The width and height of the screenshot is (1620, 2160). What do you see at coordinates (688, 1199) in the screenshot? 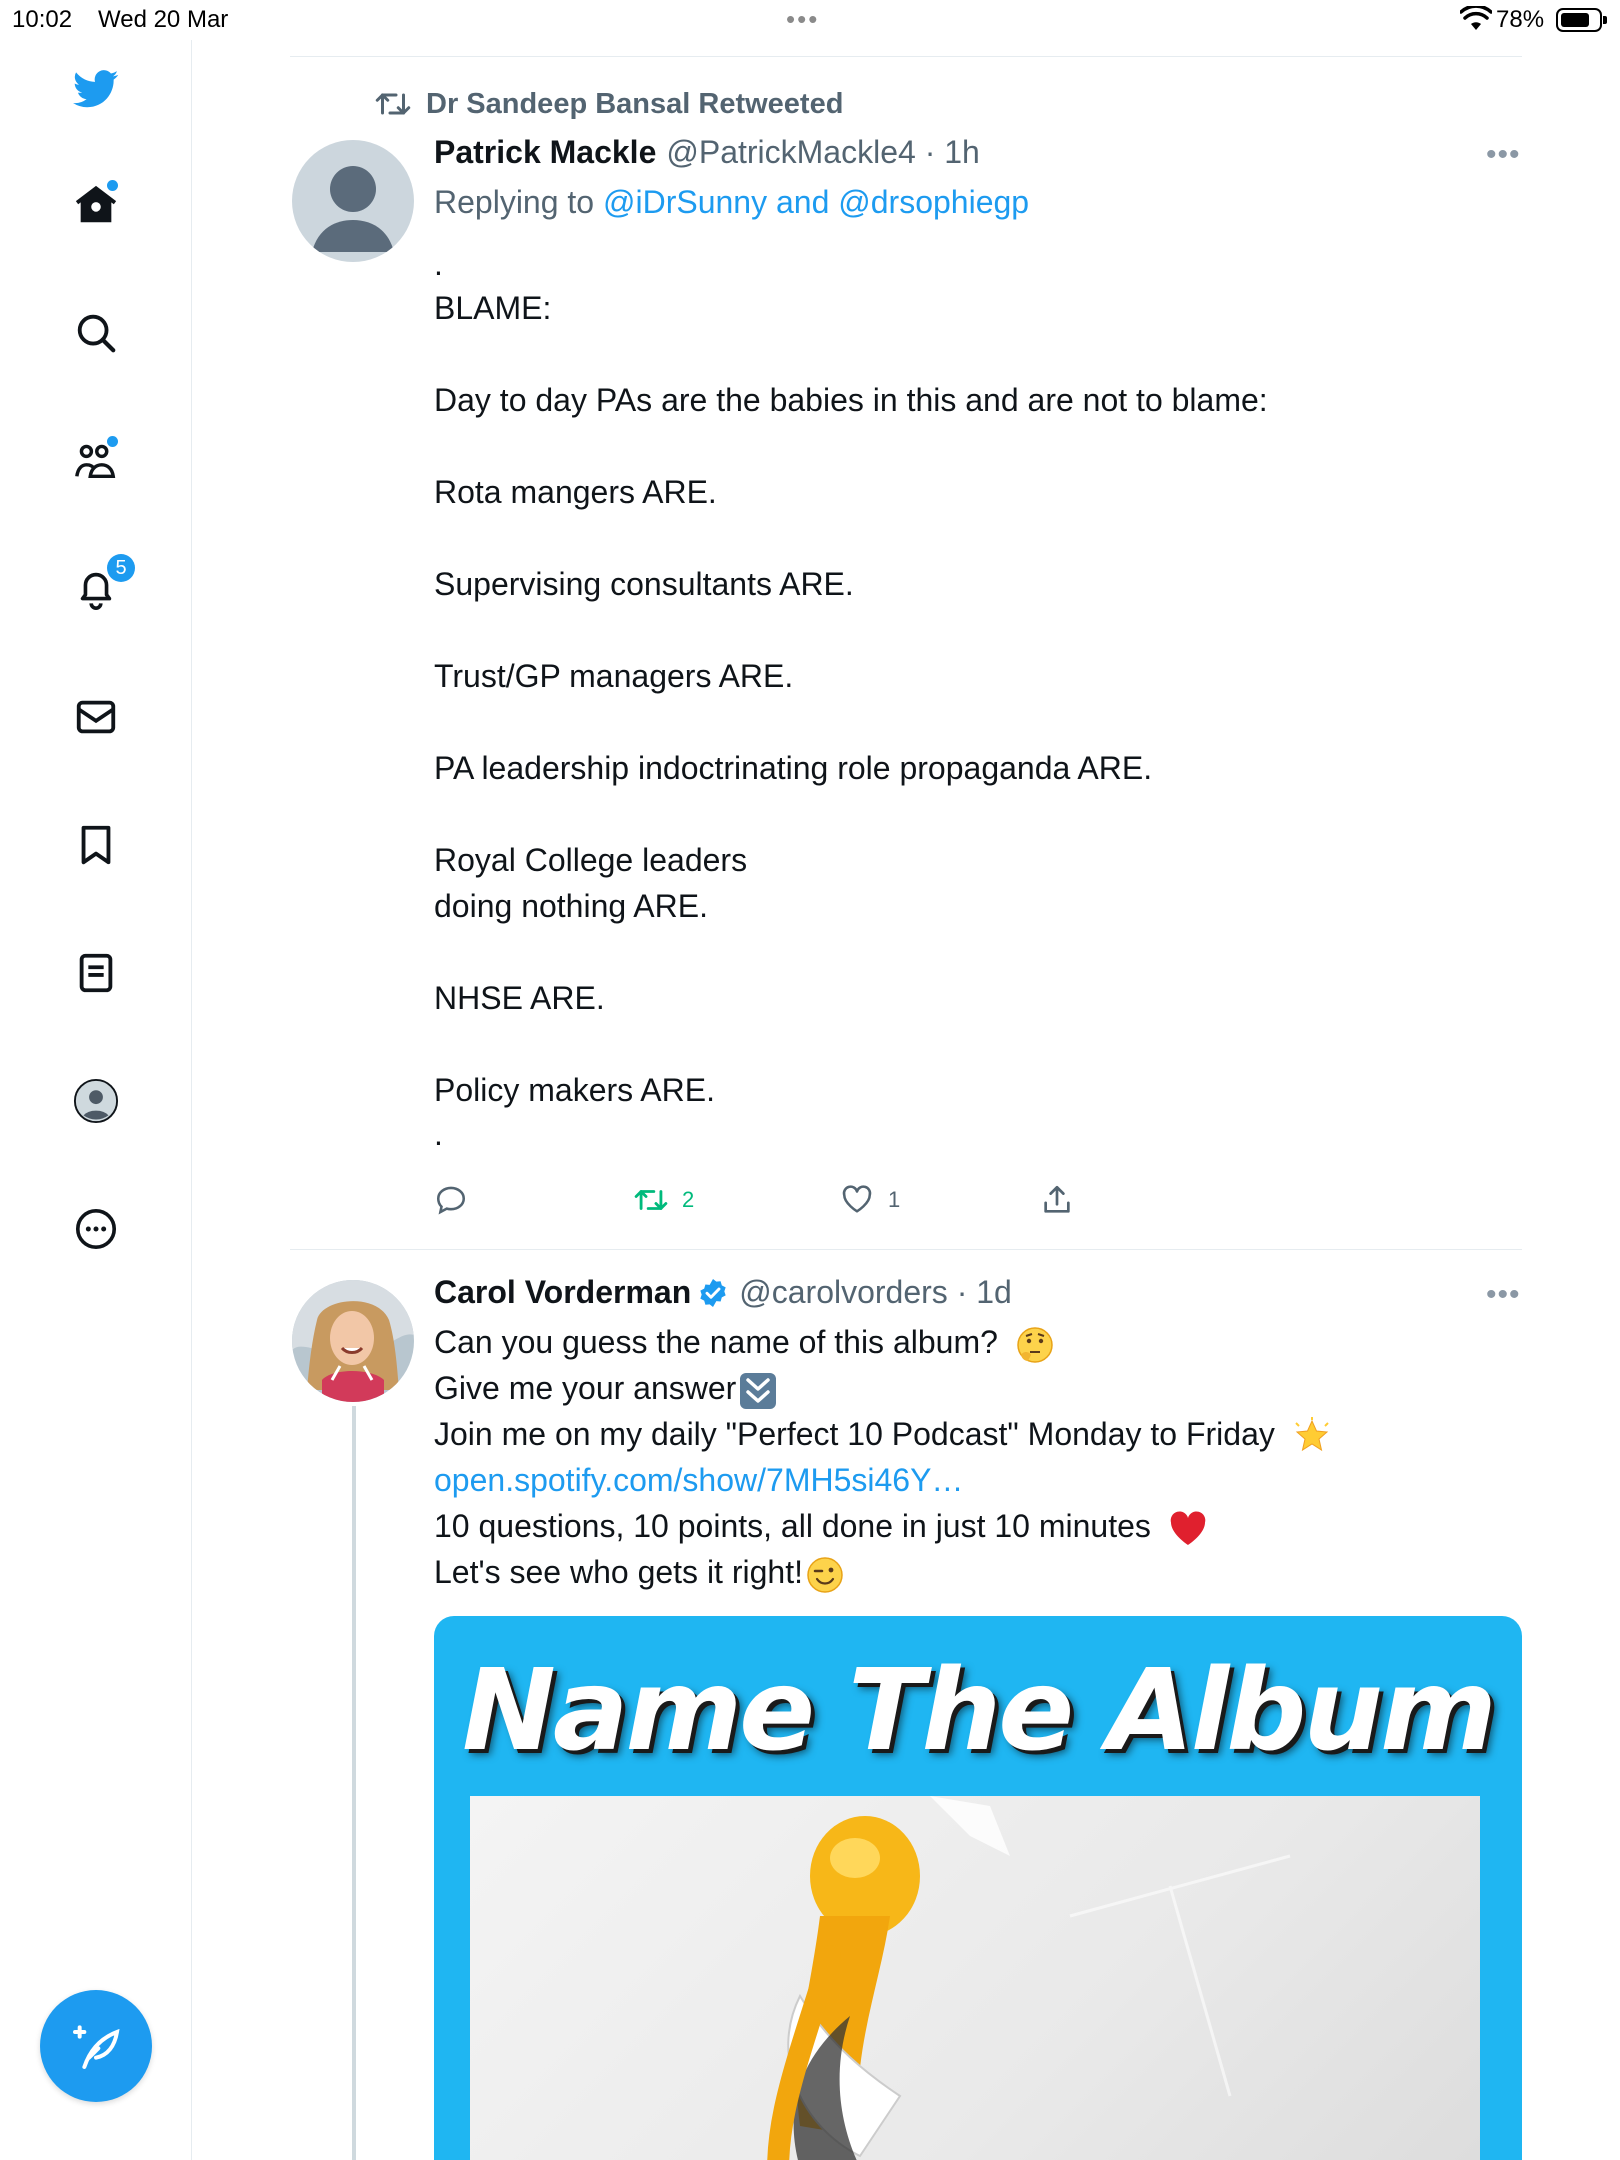
I see `retweet-count: 2` at bounding box center [688, 1199].